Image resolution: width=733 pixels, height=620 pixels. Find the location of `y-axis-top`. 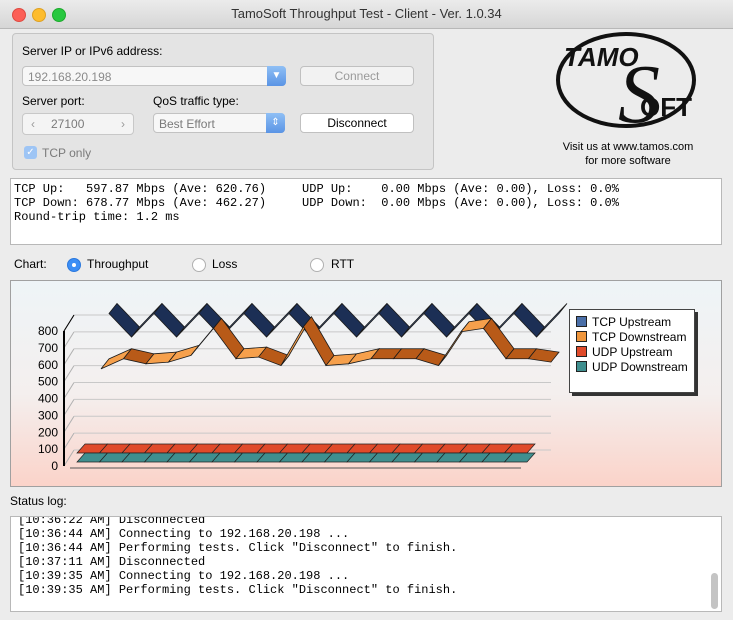

y-axis-top is located at coordinates (69, 323).